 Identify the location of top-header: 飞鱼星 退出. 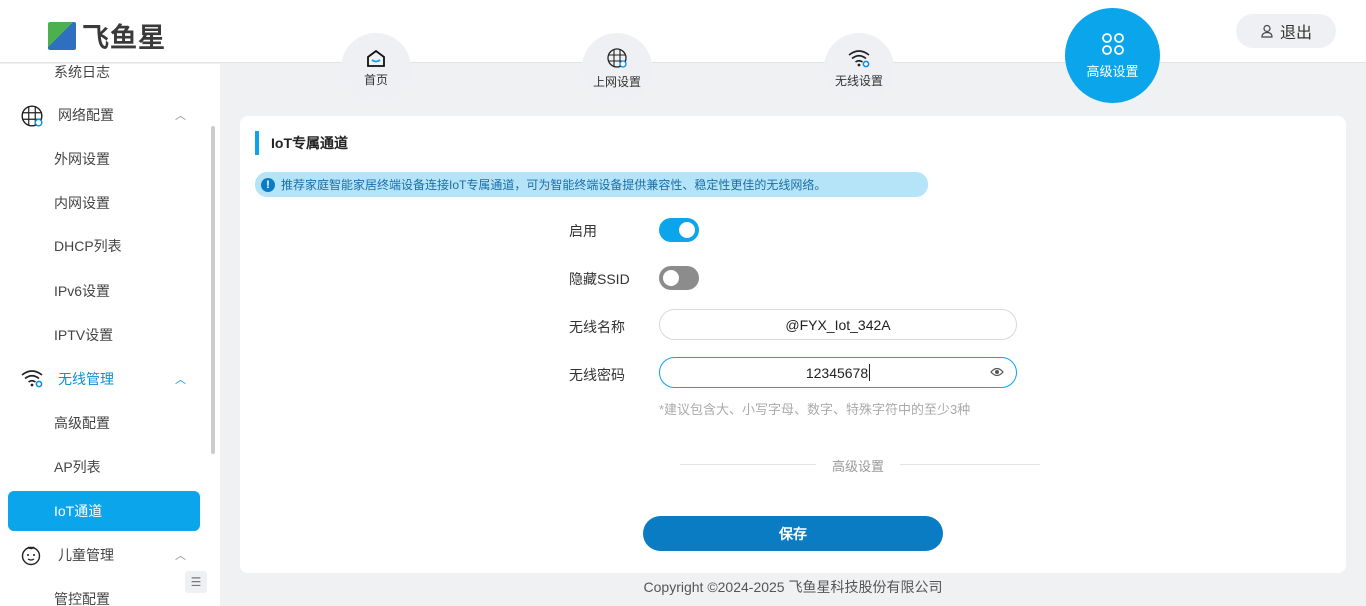
(683, 31).